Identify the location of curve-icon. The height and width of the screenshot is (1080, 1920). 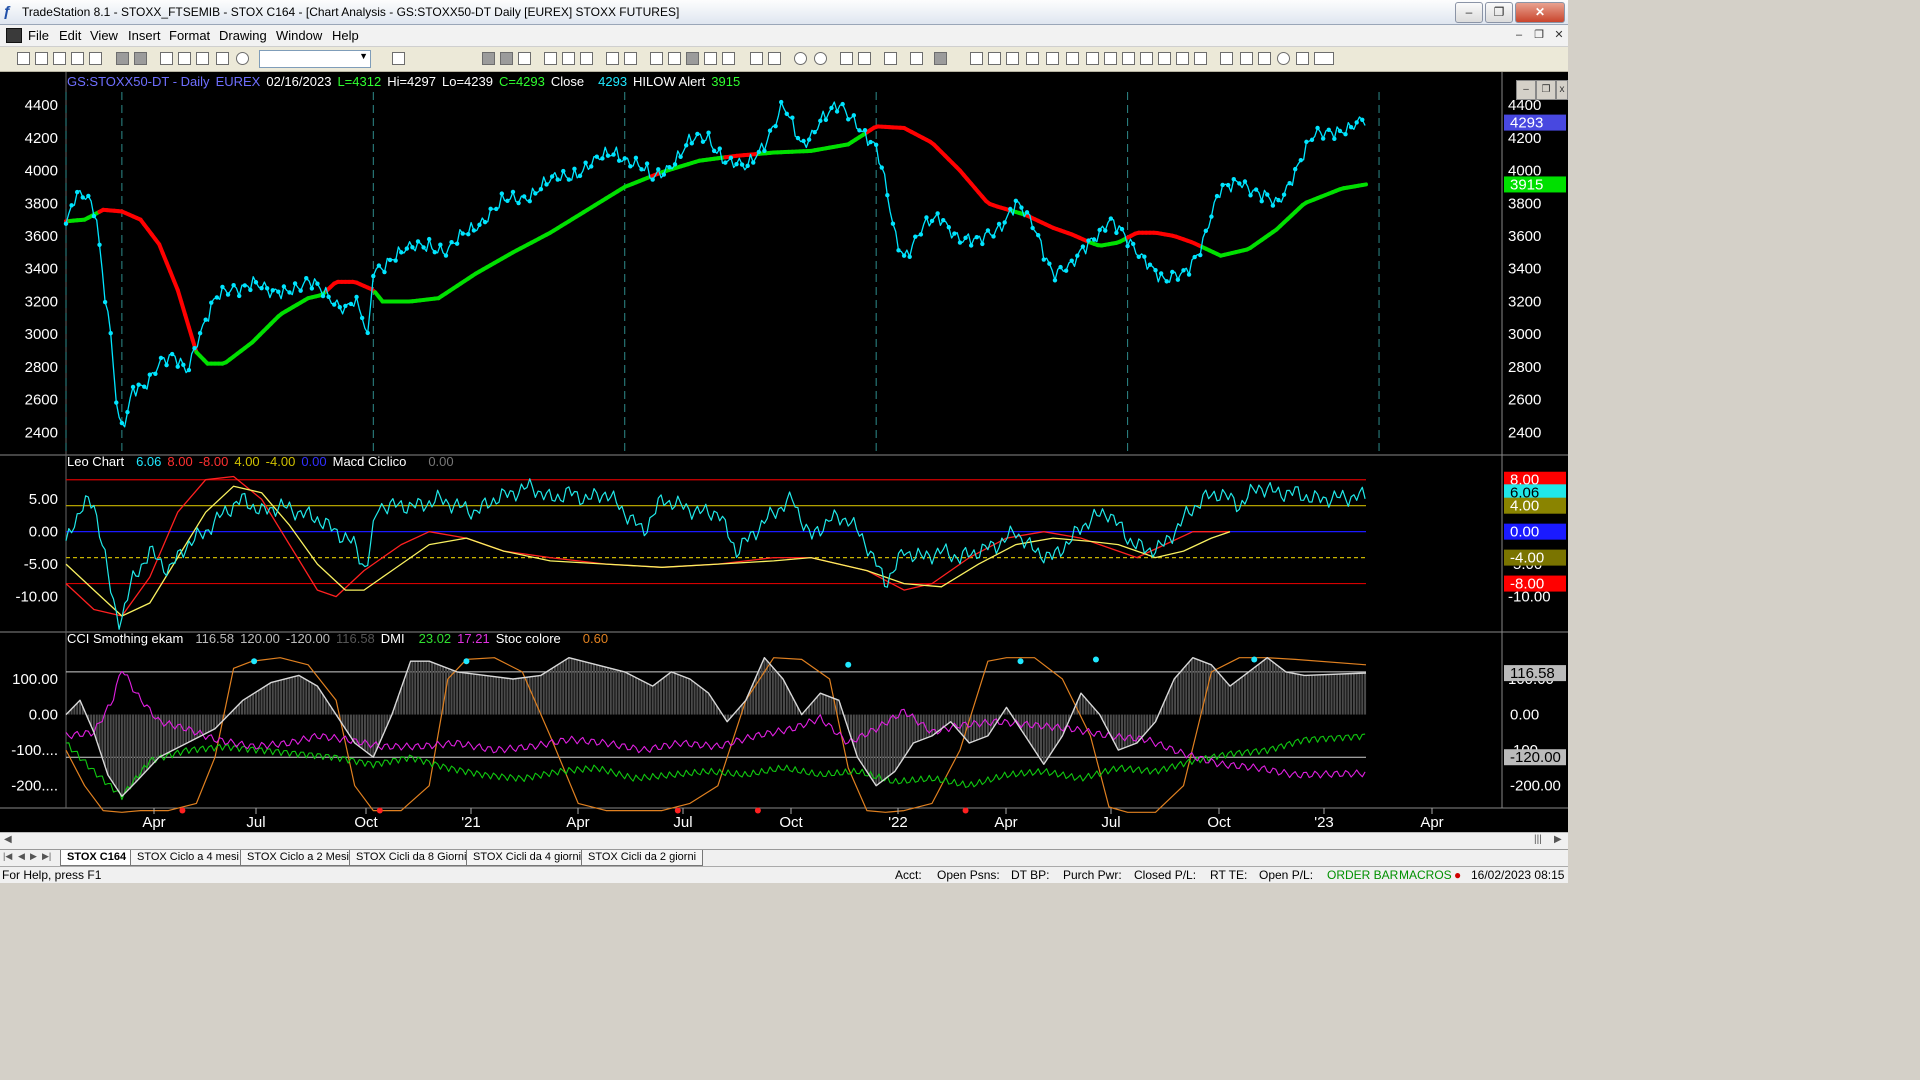
(1226, 58).